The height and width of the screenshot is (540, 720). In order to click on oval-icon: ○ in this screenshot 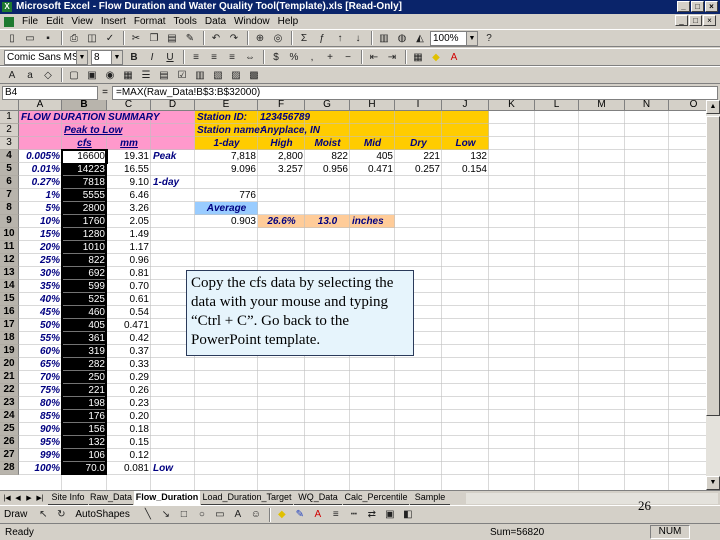, I will do `click(202, 514)`.